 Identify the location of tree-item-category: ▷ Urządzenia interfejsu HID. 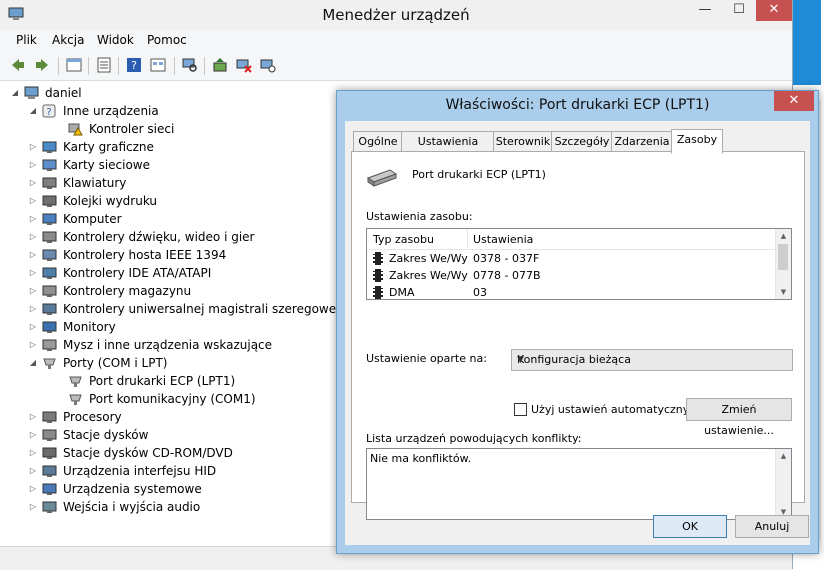
(173, 471).